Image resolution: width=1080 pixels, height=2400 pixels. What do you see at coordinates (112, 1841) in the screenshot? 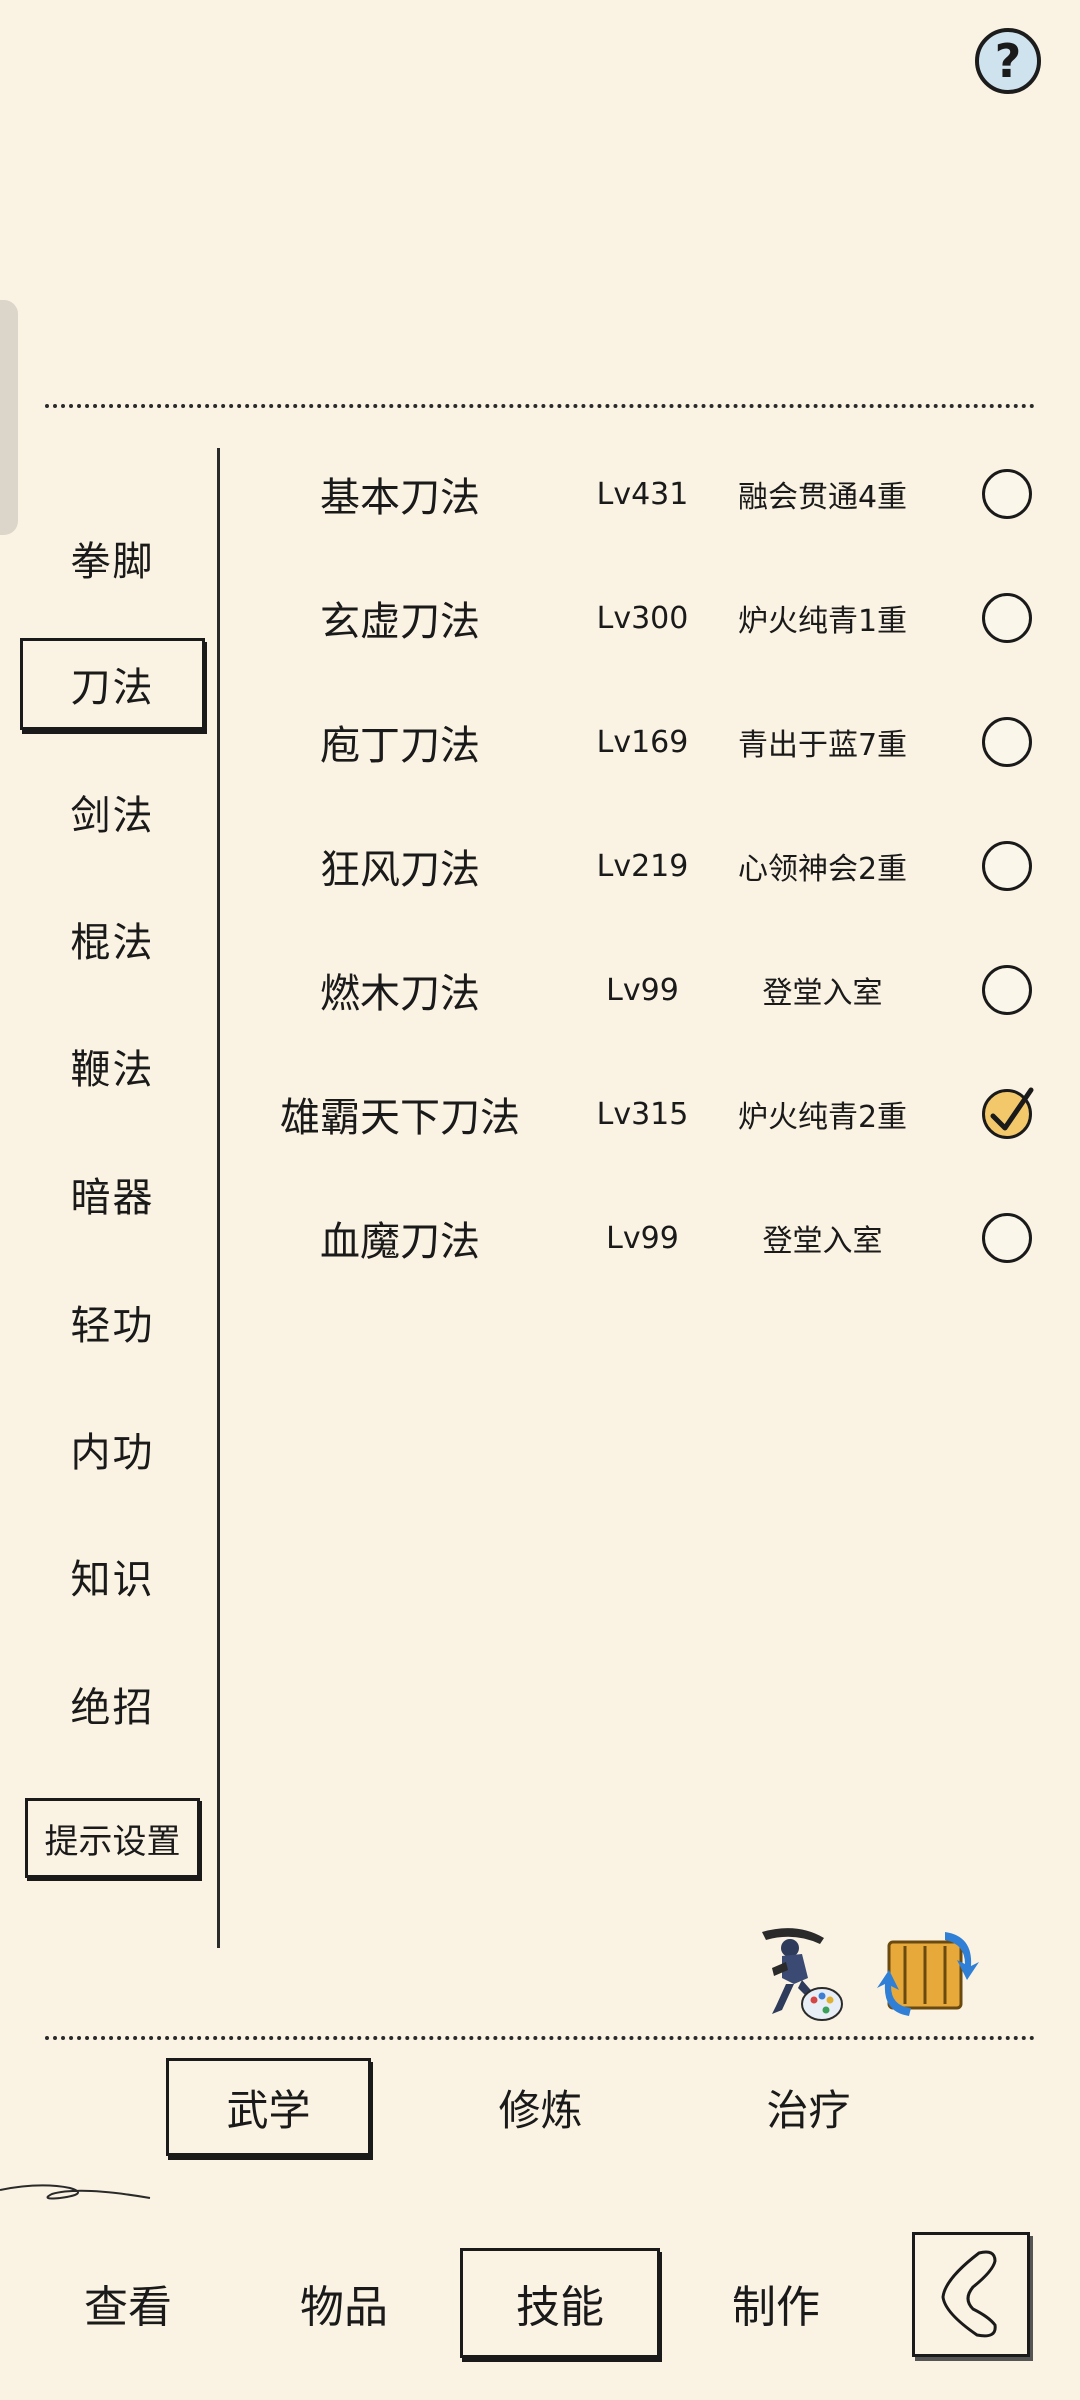
I see `hint-settings-label: 提示设置` at bounding box center [112, 1841].